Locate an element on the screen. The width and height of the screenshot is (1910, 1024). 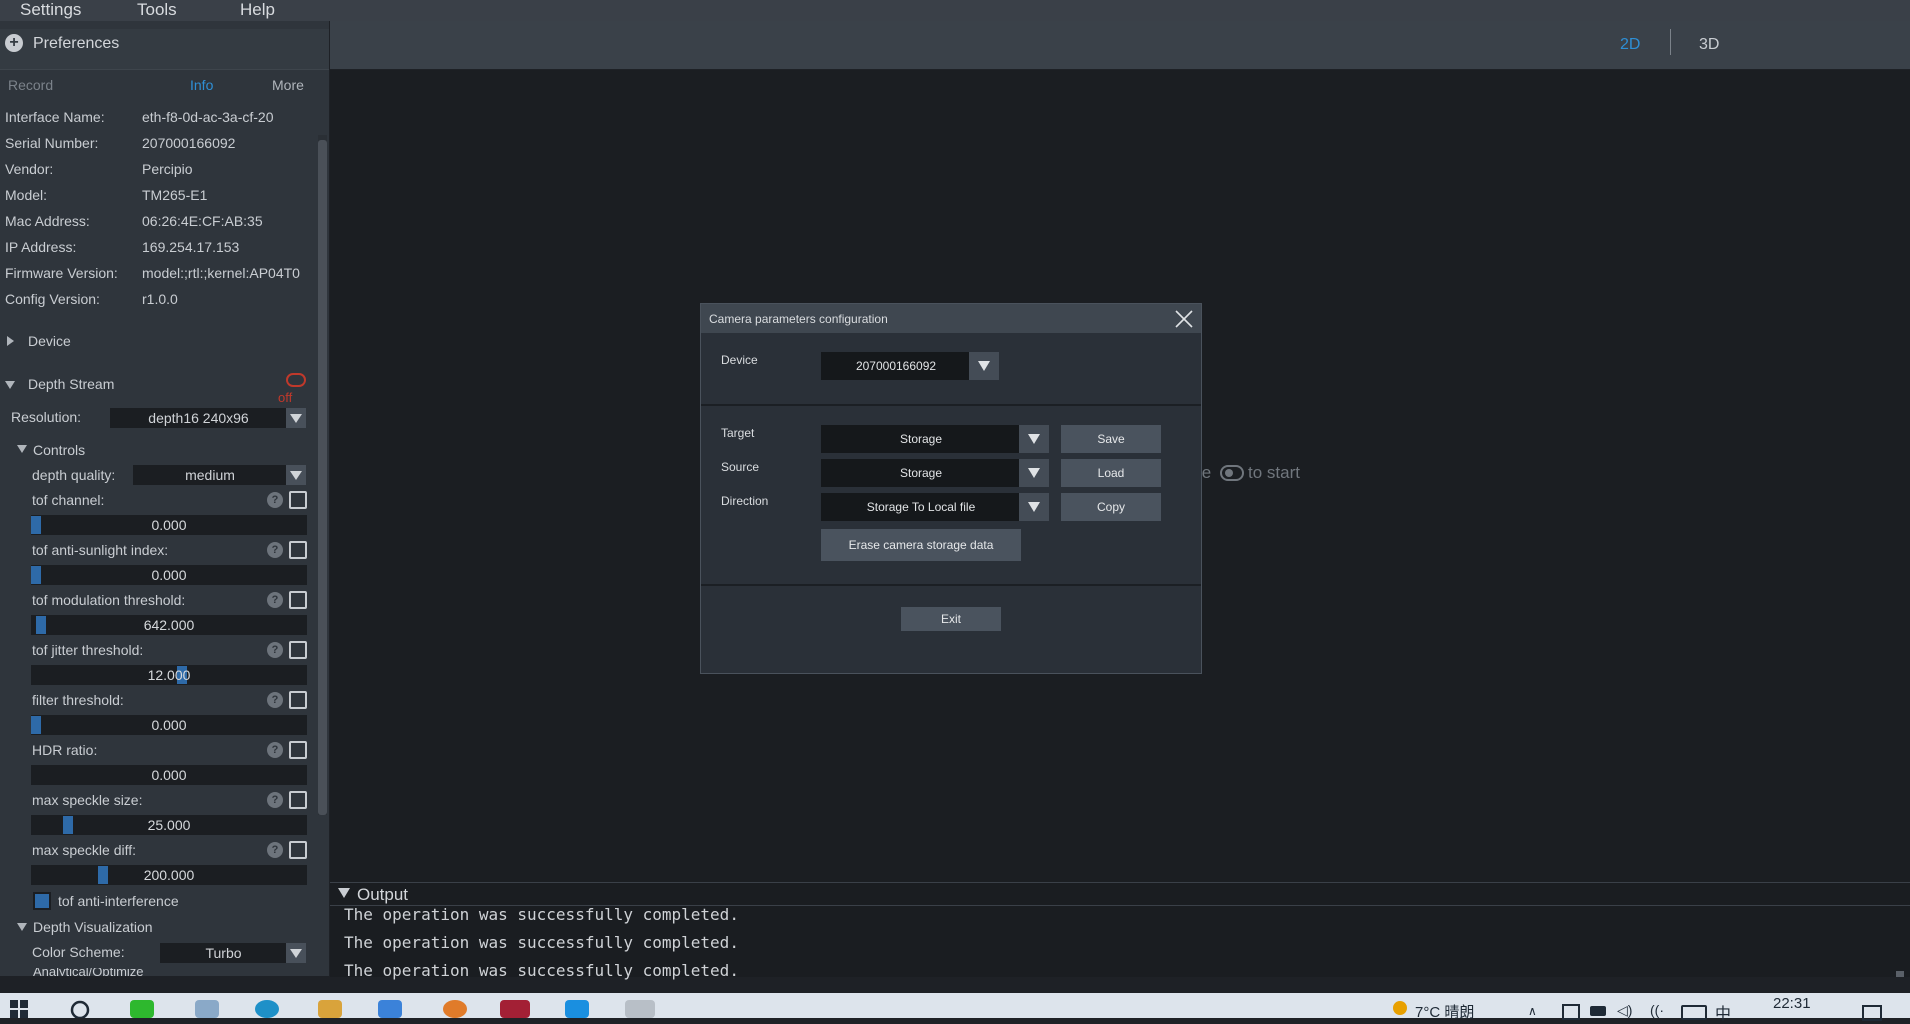
control-slider: 25.000 is located at coordinates (169, 825).